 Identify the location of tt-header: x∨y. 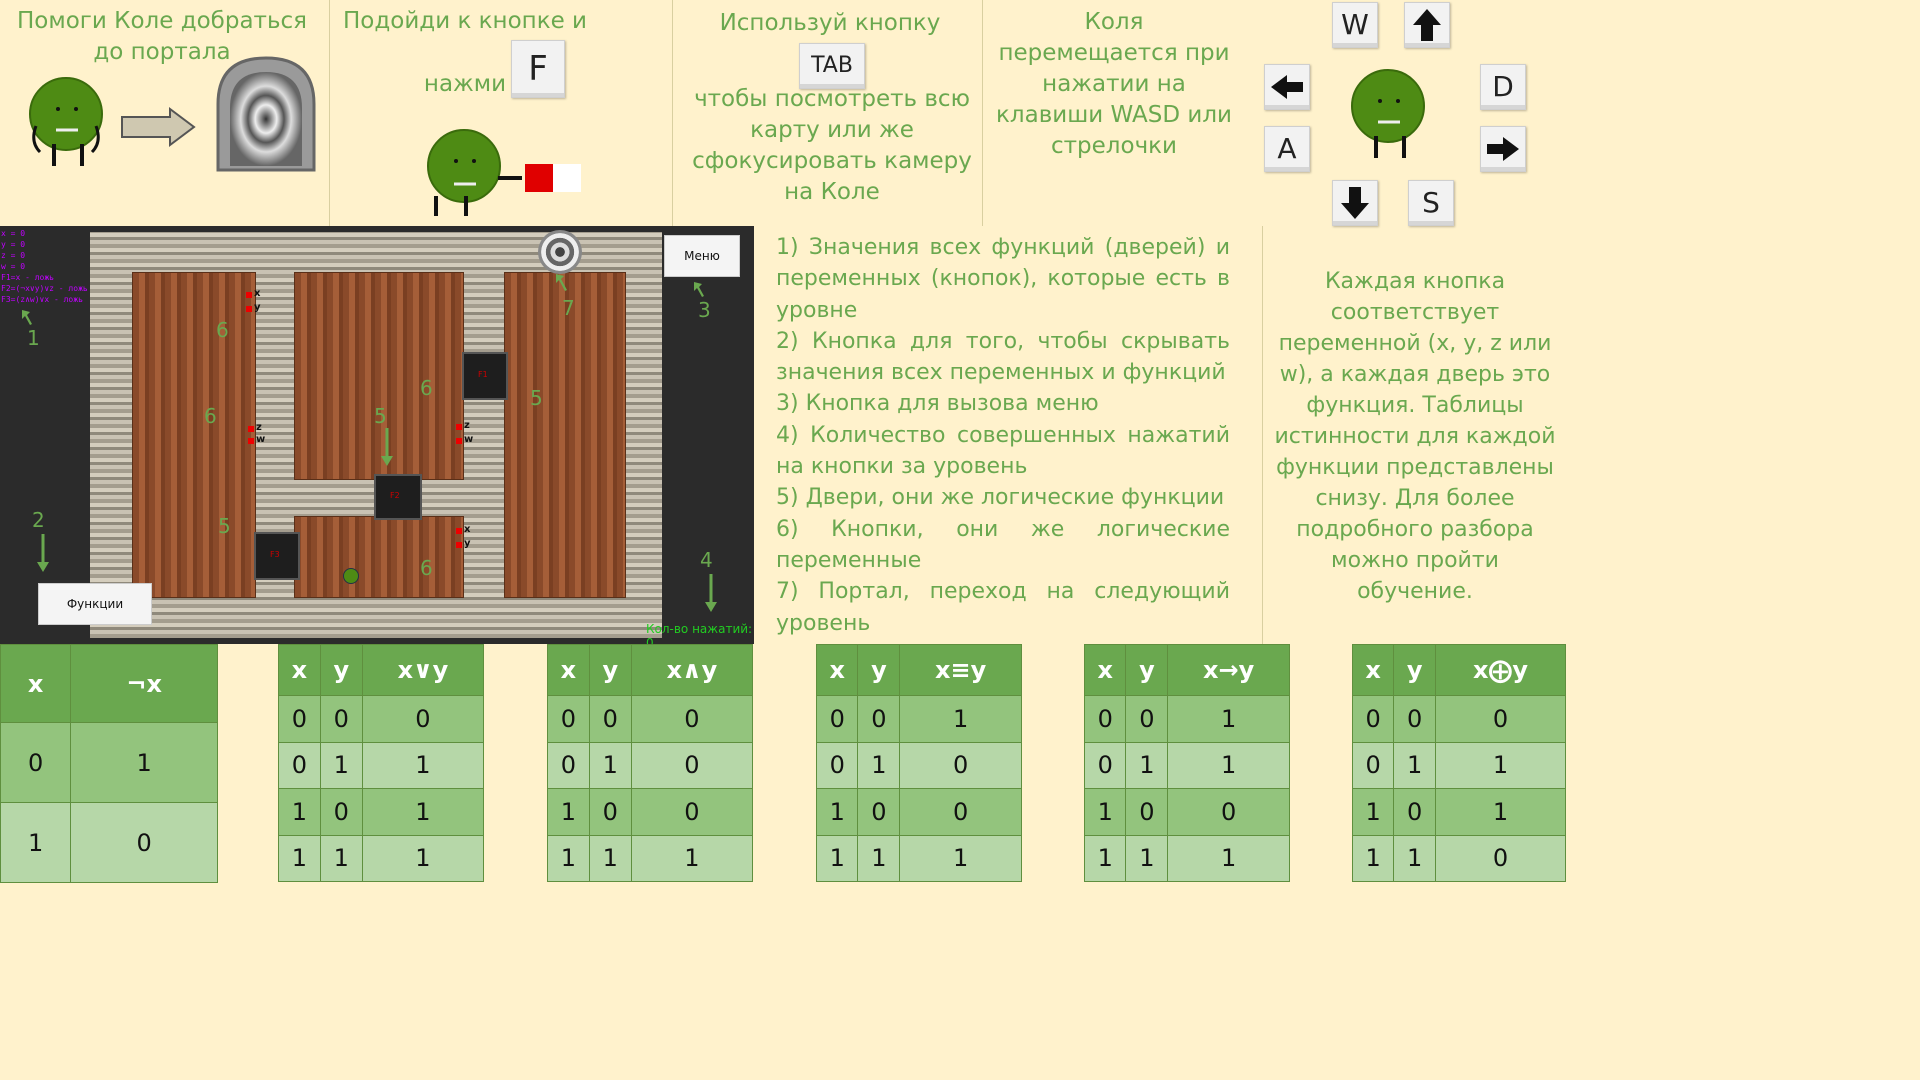
(423, 670).